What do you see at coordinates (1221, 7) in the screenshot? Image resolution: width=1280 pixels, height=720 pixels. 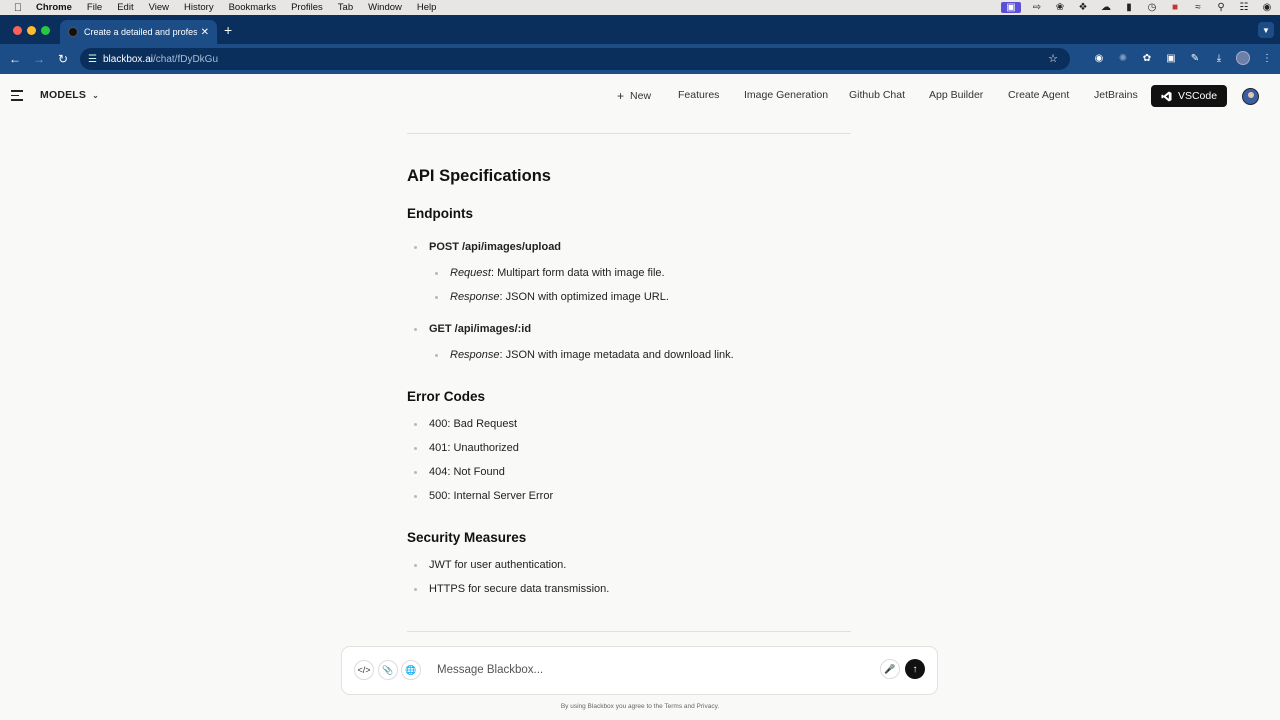 I see `search-icon: ⚲` at bounding box center [1221, 7].